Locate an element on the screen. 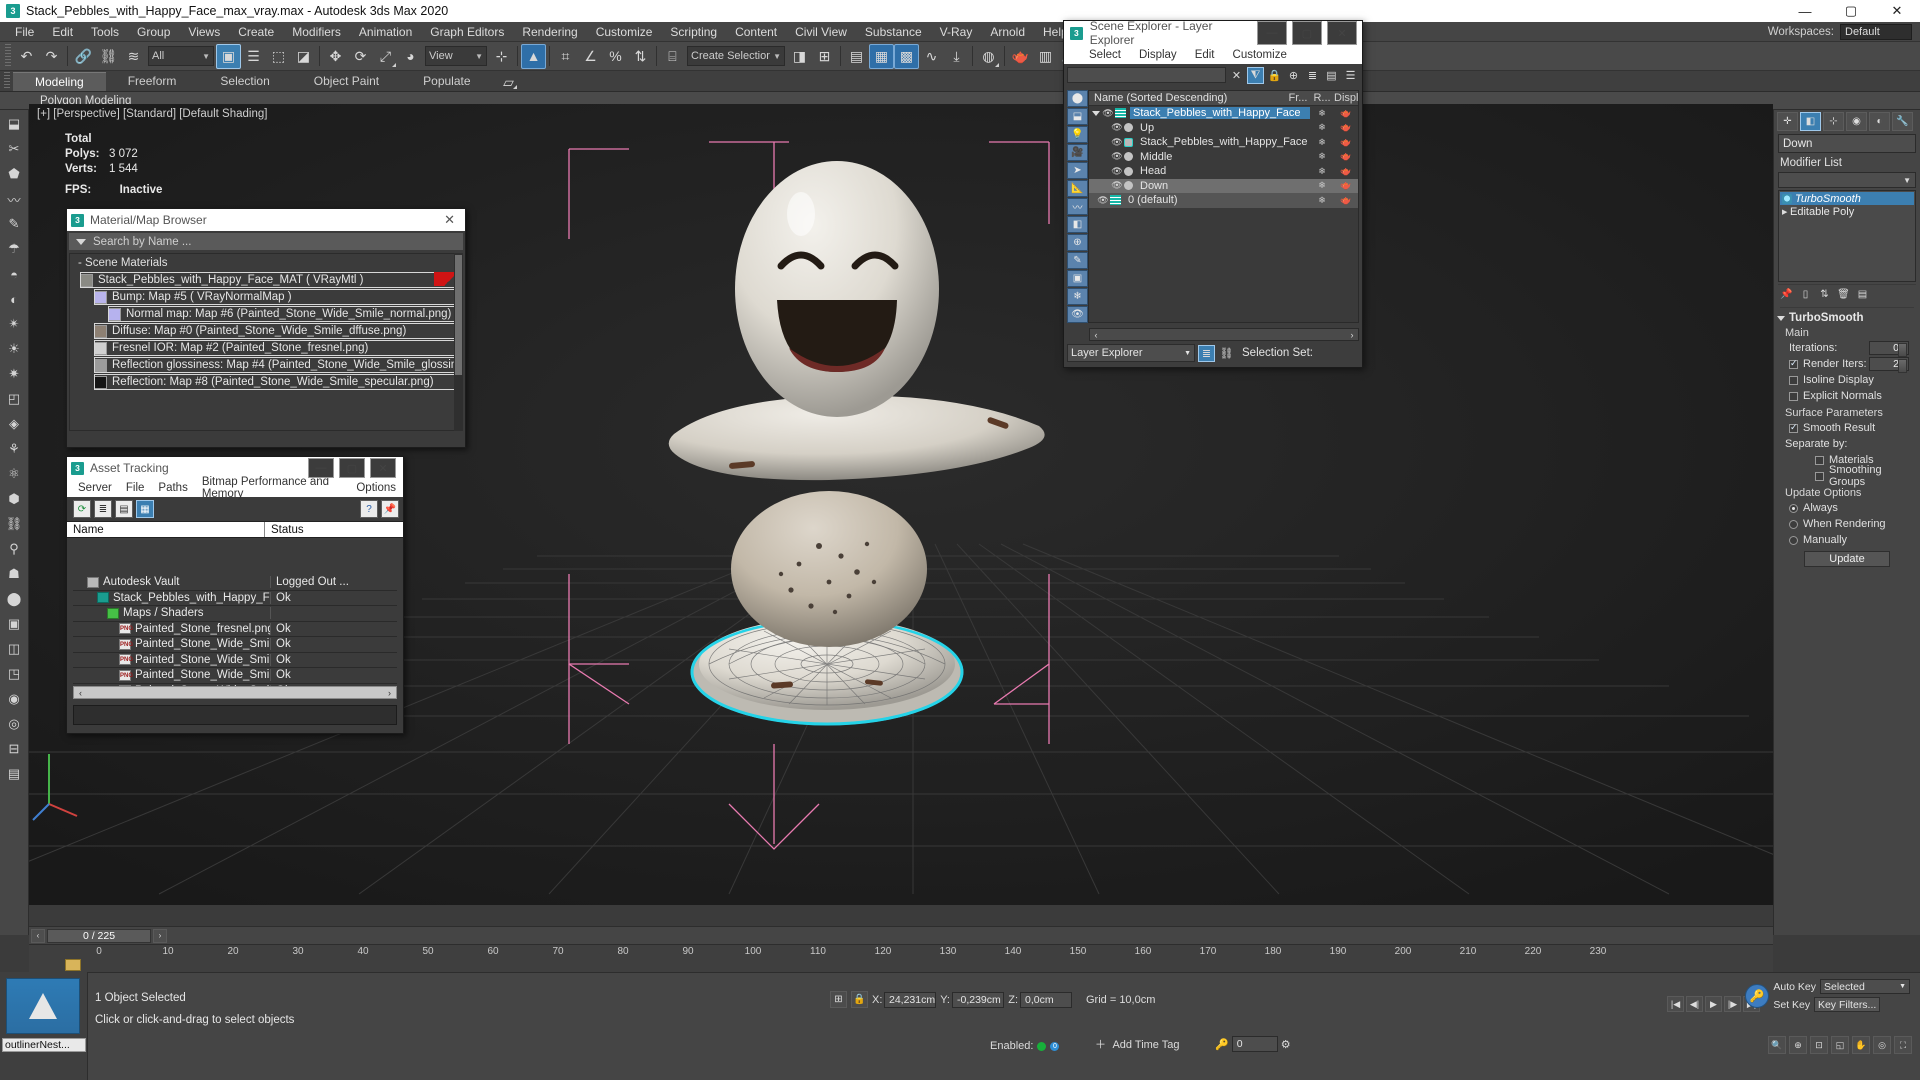 The width and height of the screenshot is (1920, 1080). help-icon: ? is located at coordinates (369, 509).